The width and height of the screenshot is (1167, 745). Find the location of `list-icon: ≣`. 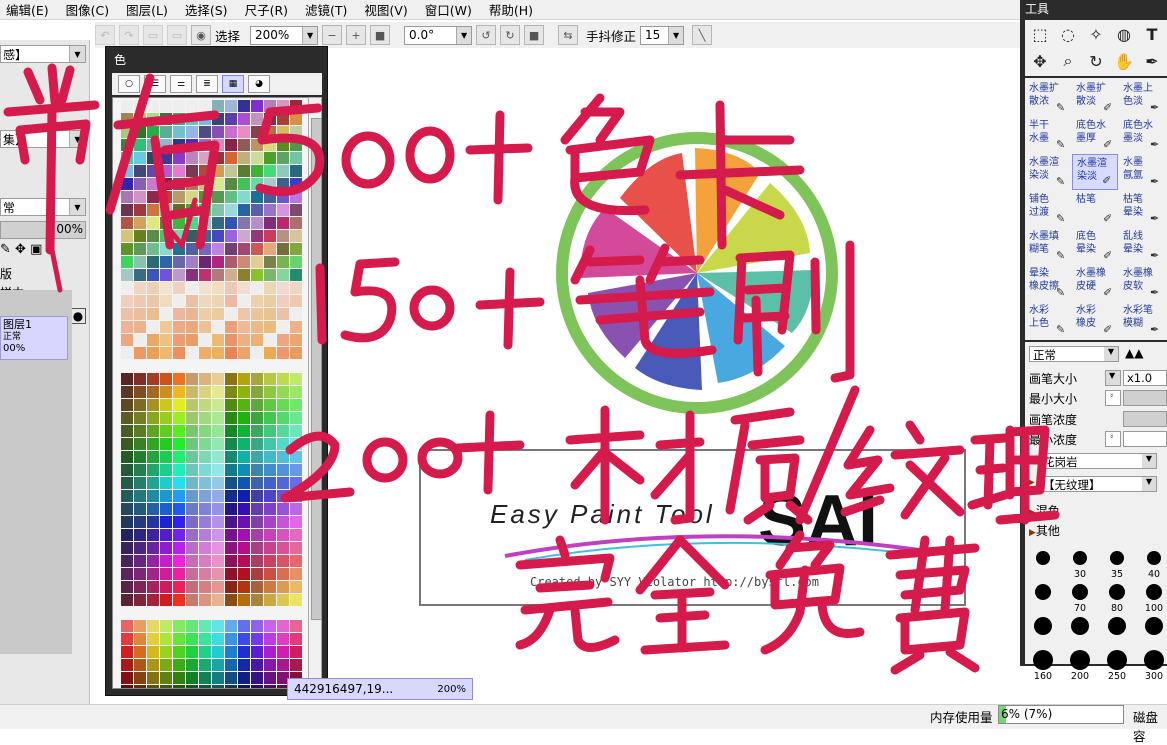

list-icon: ≣ is located at coordinates (207, 84).